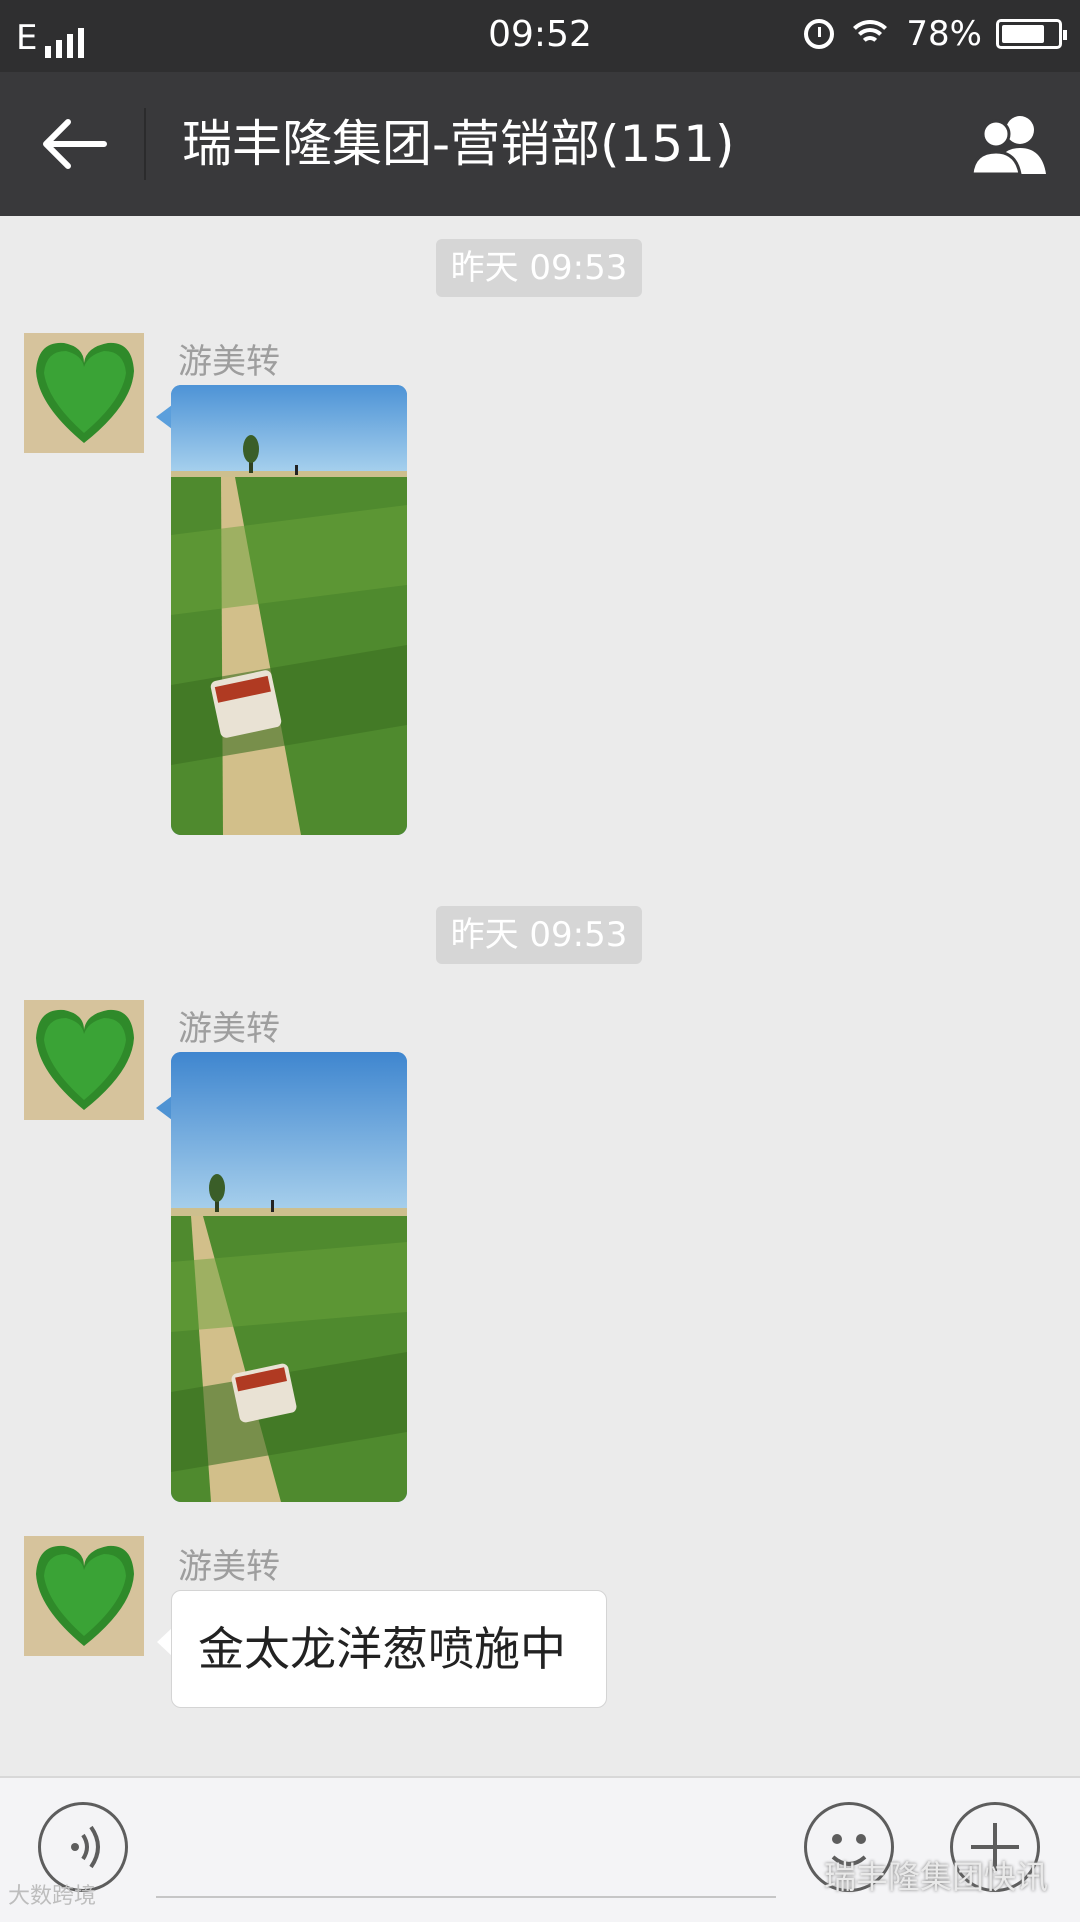 Image resolution: width=1080 pixels, height=1922 pixels. I want to click on title-bar: 瑞丰隆集团-营销部(151), so click(540, 144).